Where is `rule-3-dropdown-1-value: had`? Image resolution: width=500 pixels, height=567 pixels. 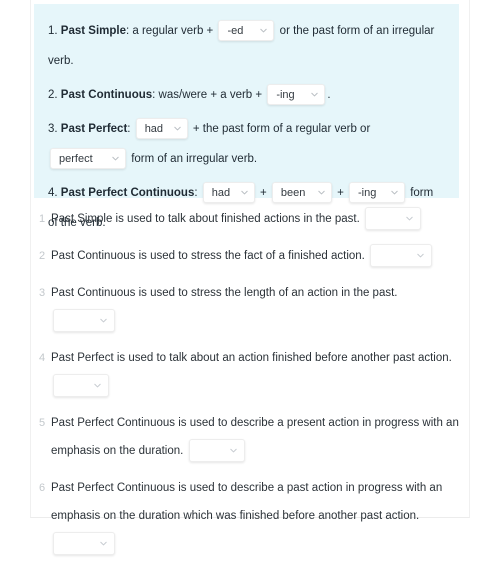 rule-3-dropdown-1-value: had is located at coordinates (154, 128).